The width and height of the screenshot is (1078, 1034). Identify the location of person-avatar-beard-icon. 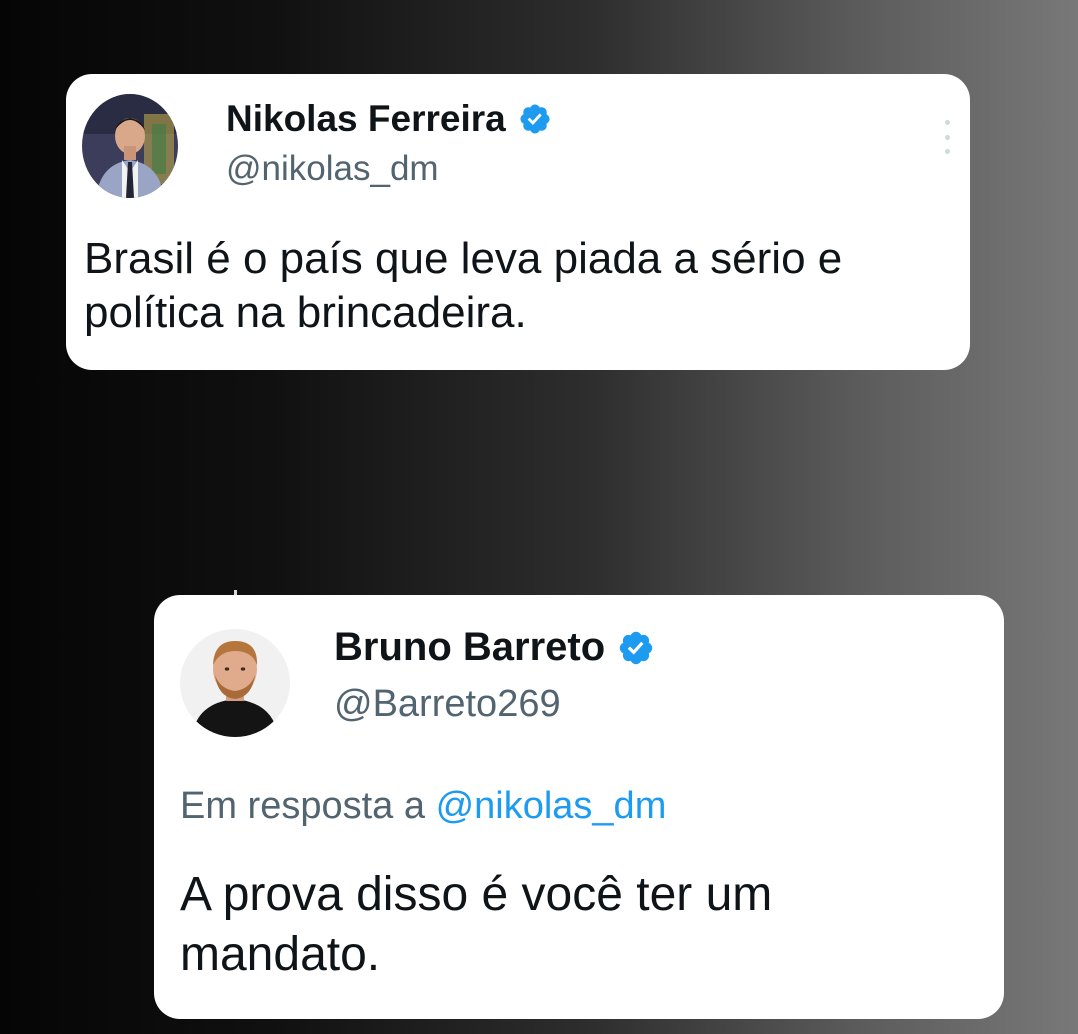
(235, 683).